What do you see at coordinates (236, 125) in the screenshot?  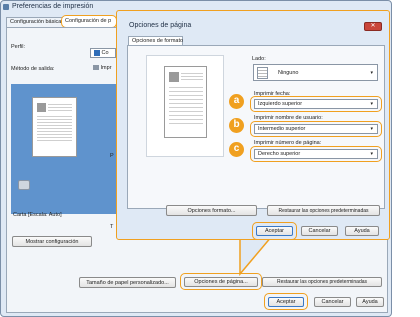 I see `badge-b: b` at bounding box center [236, 125].